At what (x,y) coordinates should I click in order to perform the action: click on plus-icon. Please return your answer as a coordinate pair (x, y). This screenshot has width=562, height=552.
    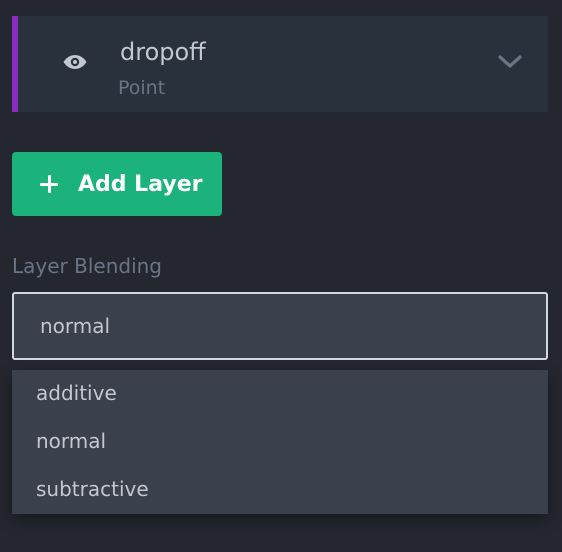
    Looking at the image, I should click on (49, 184).